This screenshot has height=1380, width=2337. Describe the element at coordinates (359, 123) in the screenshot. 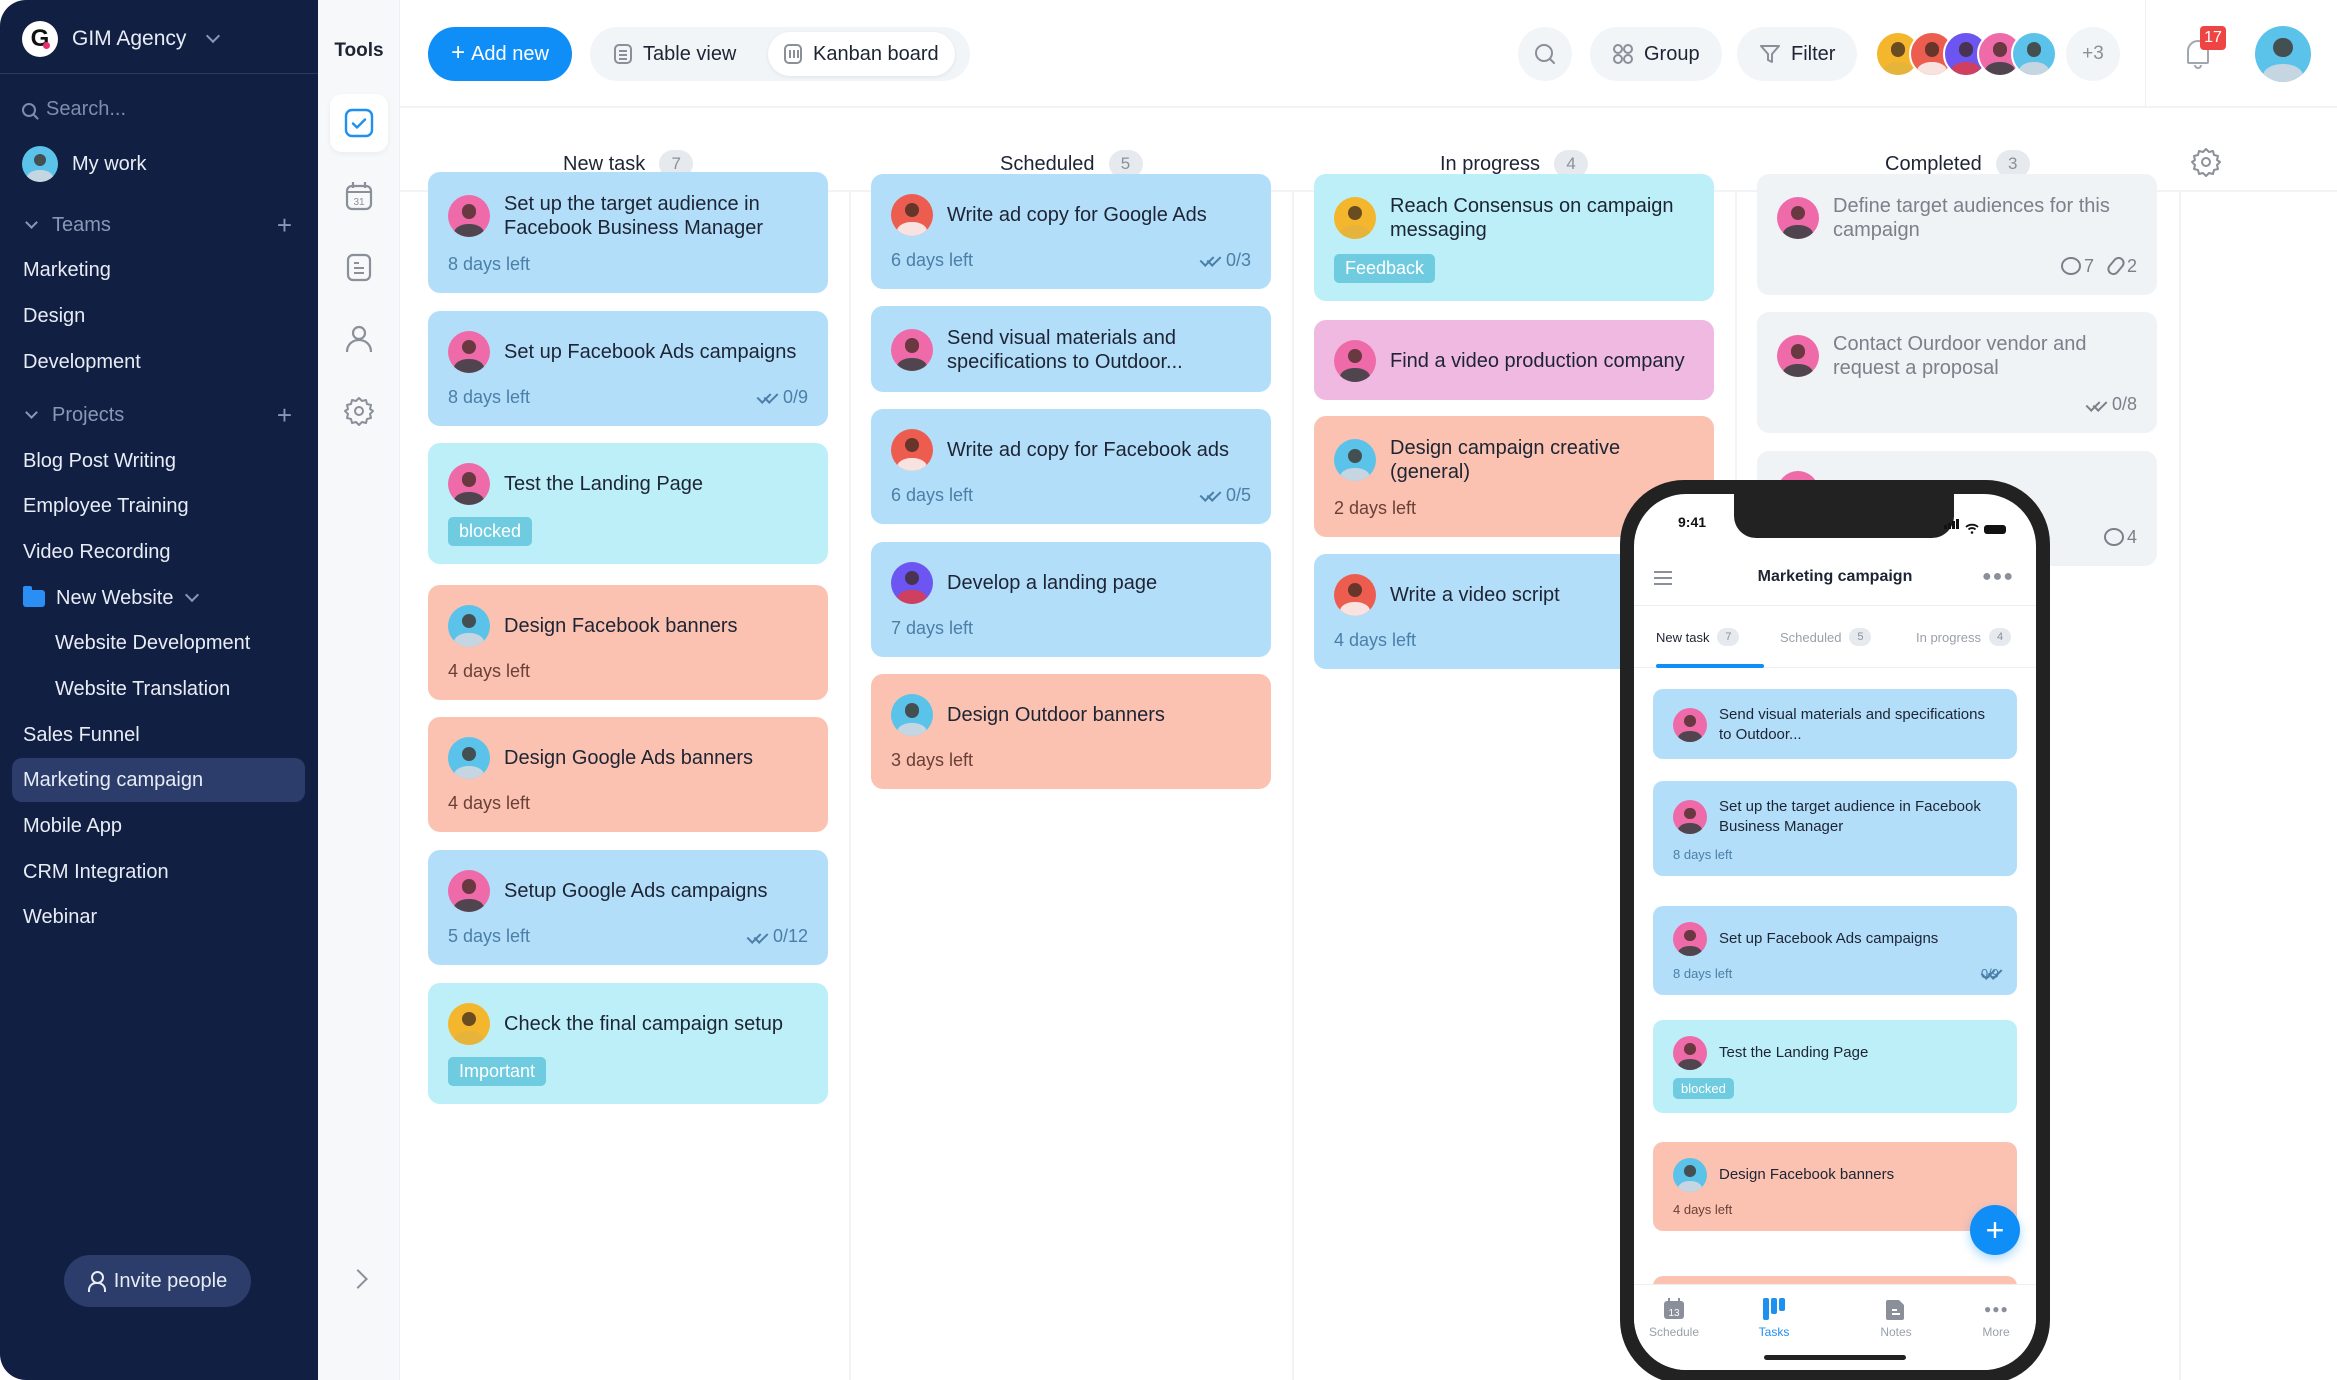

I see `tool-tasks` at that location.